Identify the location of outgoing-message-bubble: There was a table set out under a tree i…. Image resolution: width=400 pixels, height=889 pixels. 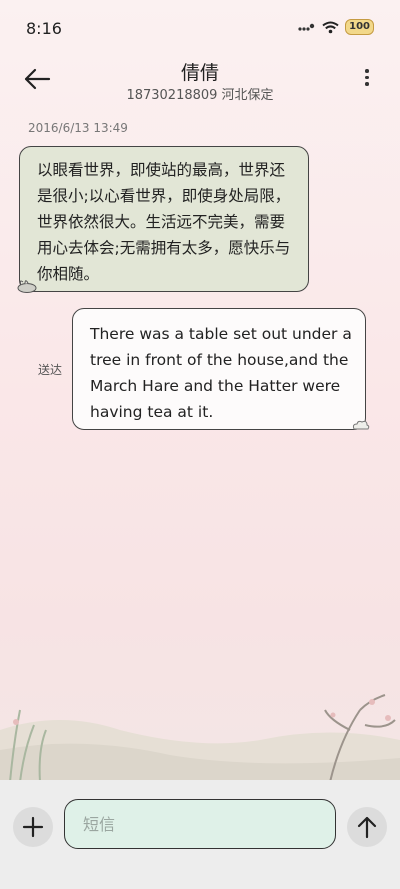
(219, 369).